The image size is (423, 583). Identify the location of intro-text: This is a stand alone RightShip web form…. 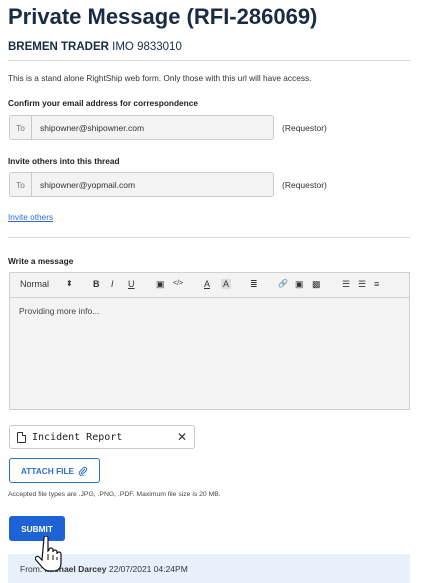
(160, 78).